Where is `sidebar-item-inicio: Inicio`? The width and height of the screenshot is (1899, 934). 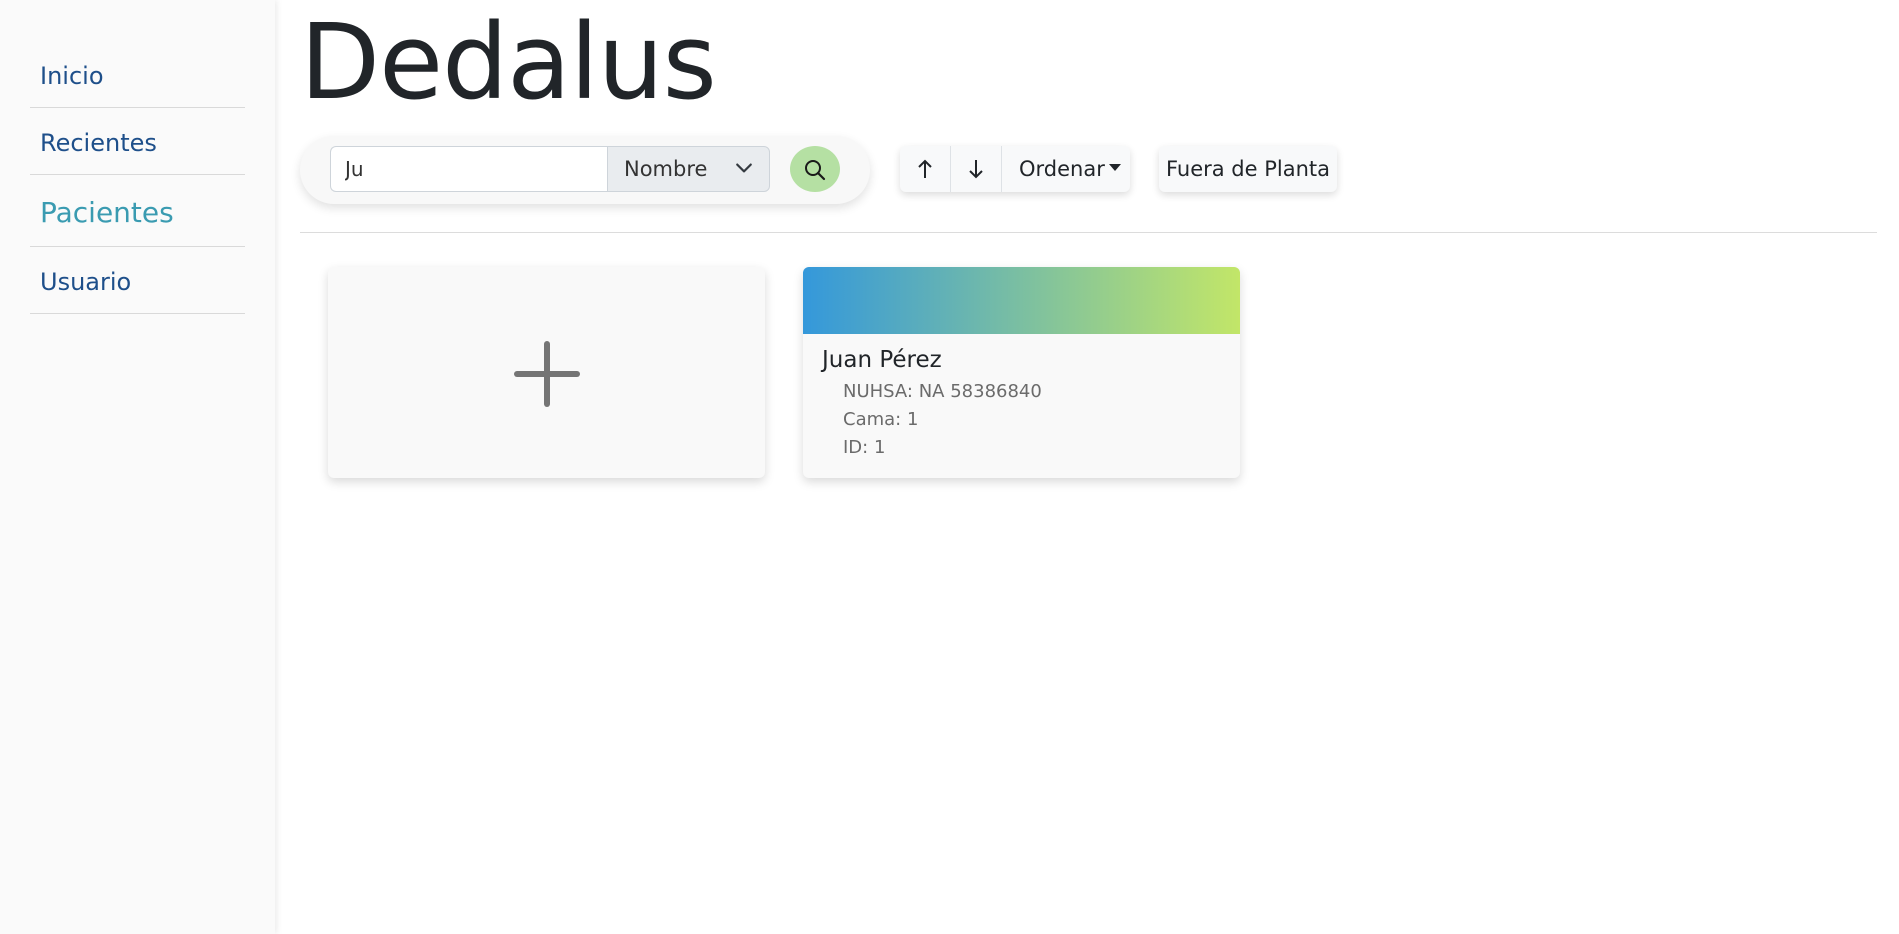 sidebar-item-inicio: Inicio is located at coordinates (137, 85).